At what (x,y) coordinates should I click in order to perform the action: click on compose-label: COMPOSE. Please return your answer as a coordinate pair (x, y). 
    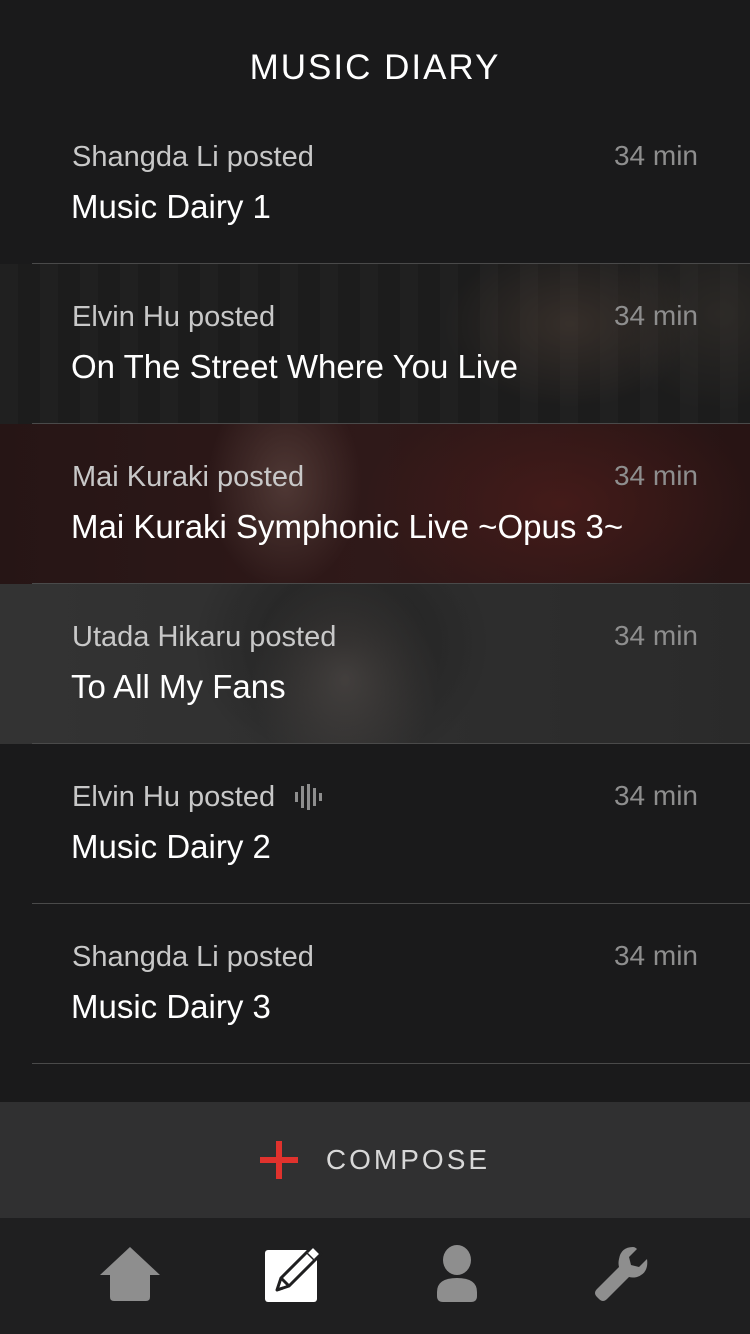
    Looking at the image, I should click on (408, 1159).